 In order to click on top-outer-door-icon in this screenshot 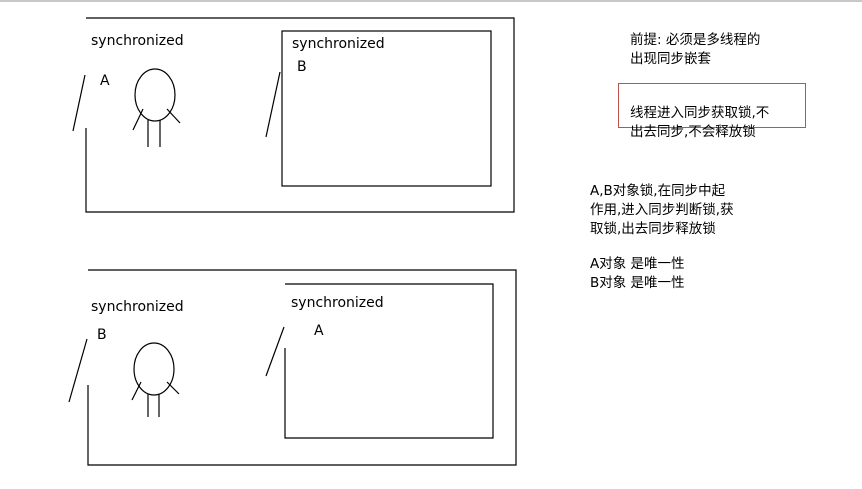, I will do `click(79, 103)`.